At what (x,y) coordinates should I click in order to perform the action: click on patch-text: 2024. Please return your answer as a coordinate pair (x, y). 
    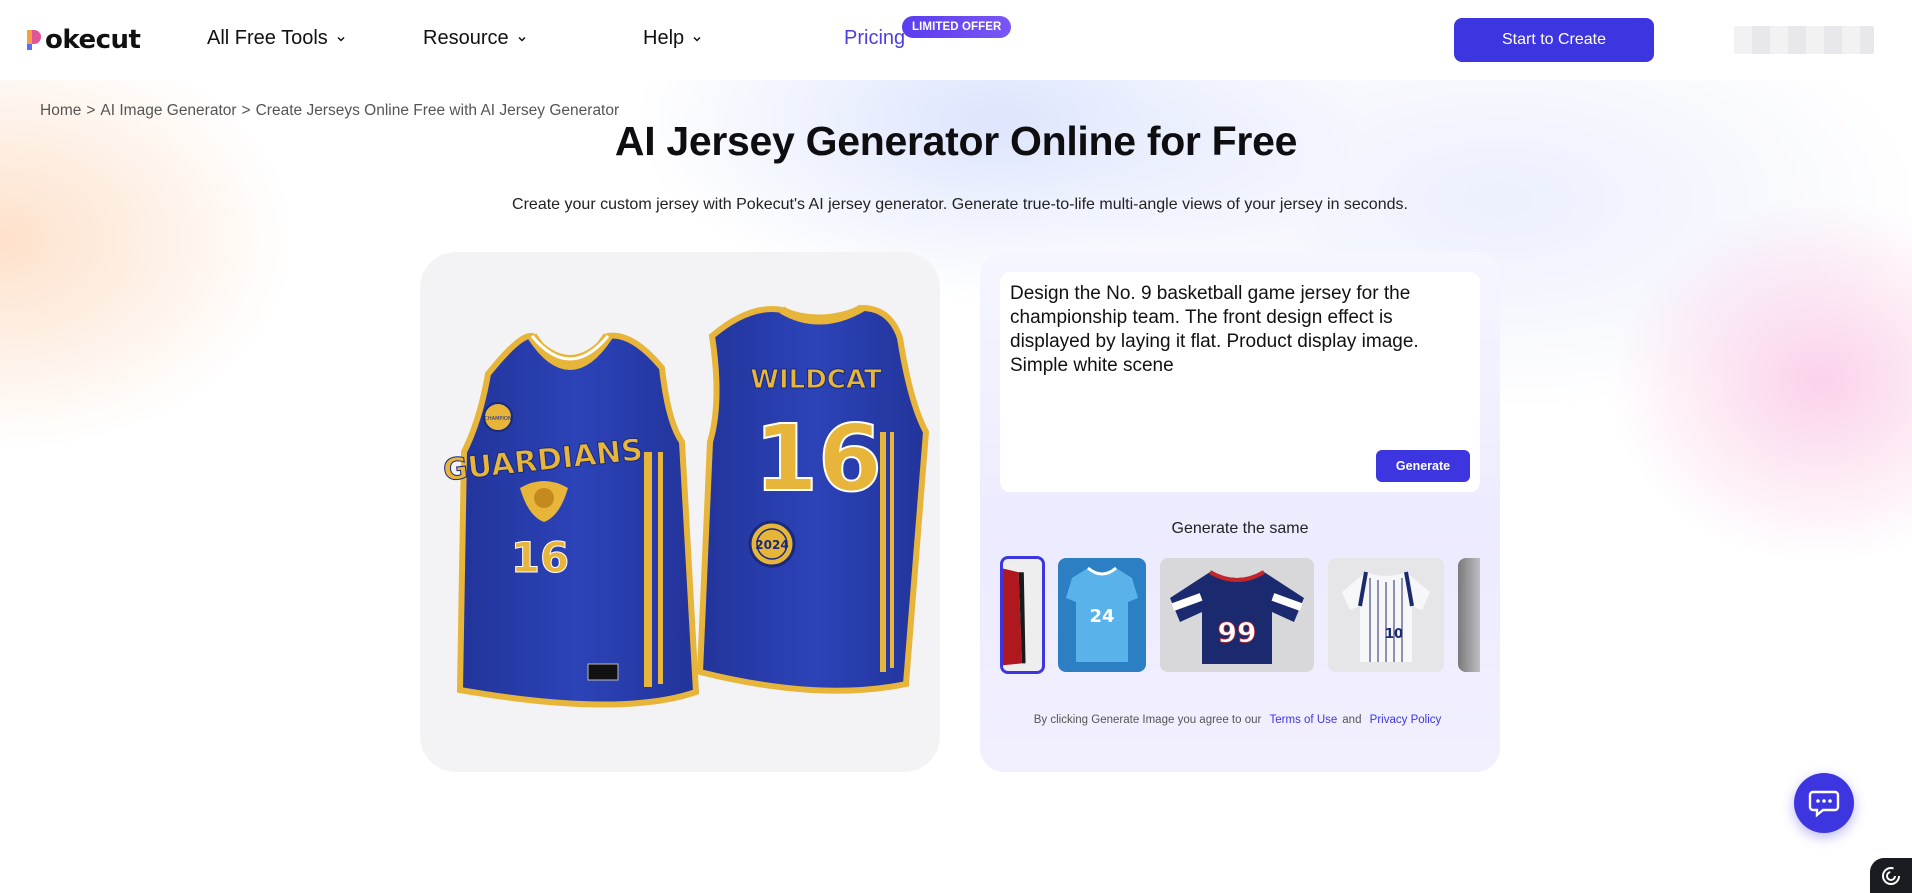
    Looking at the image, I should click on (771, 545).